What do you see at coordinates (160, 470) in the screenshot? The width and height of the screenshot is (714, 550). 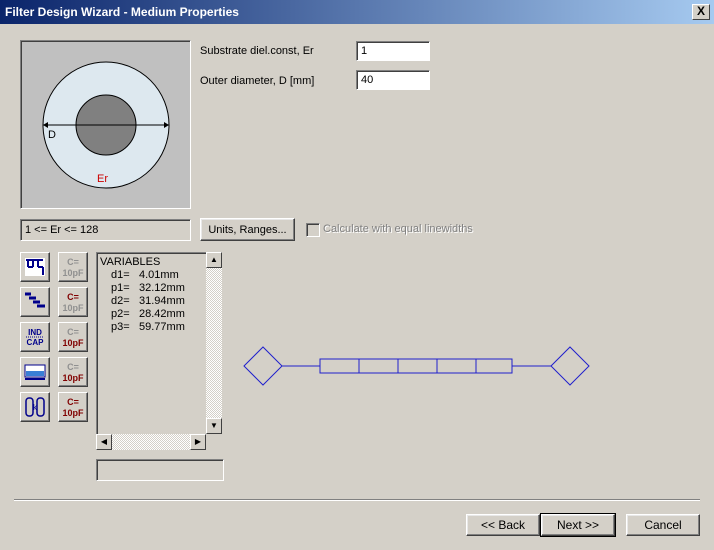 I see `variable-edit-box` at bounding box center [160, 470].